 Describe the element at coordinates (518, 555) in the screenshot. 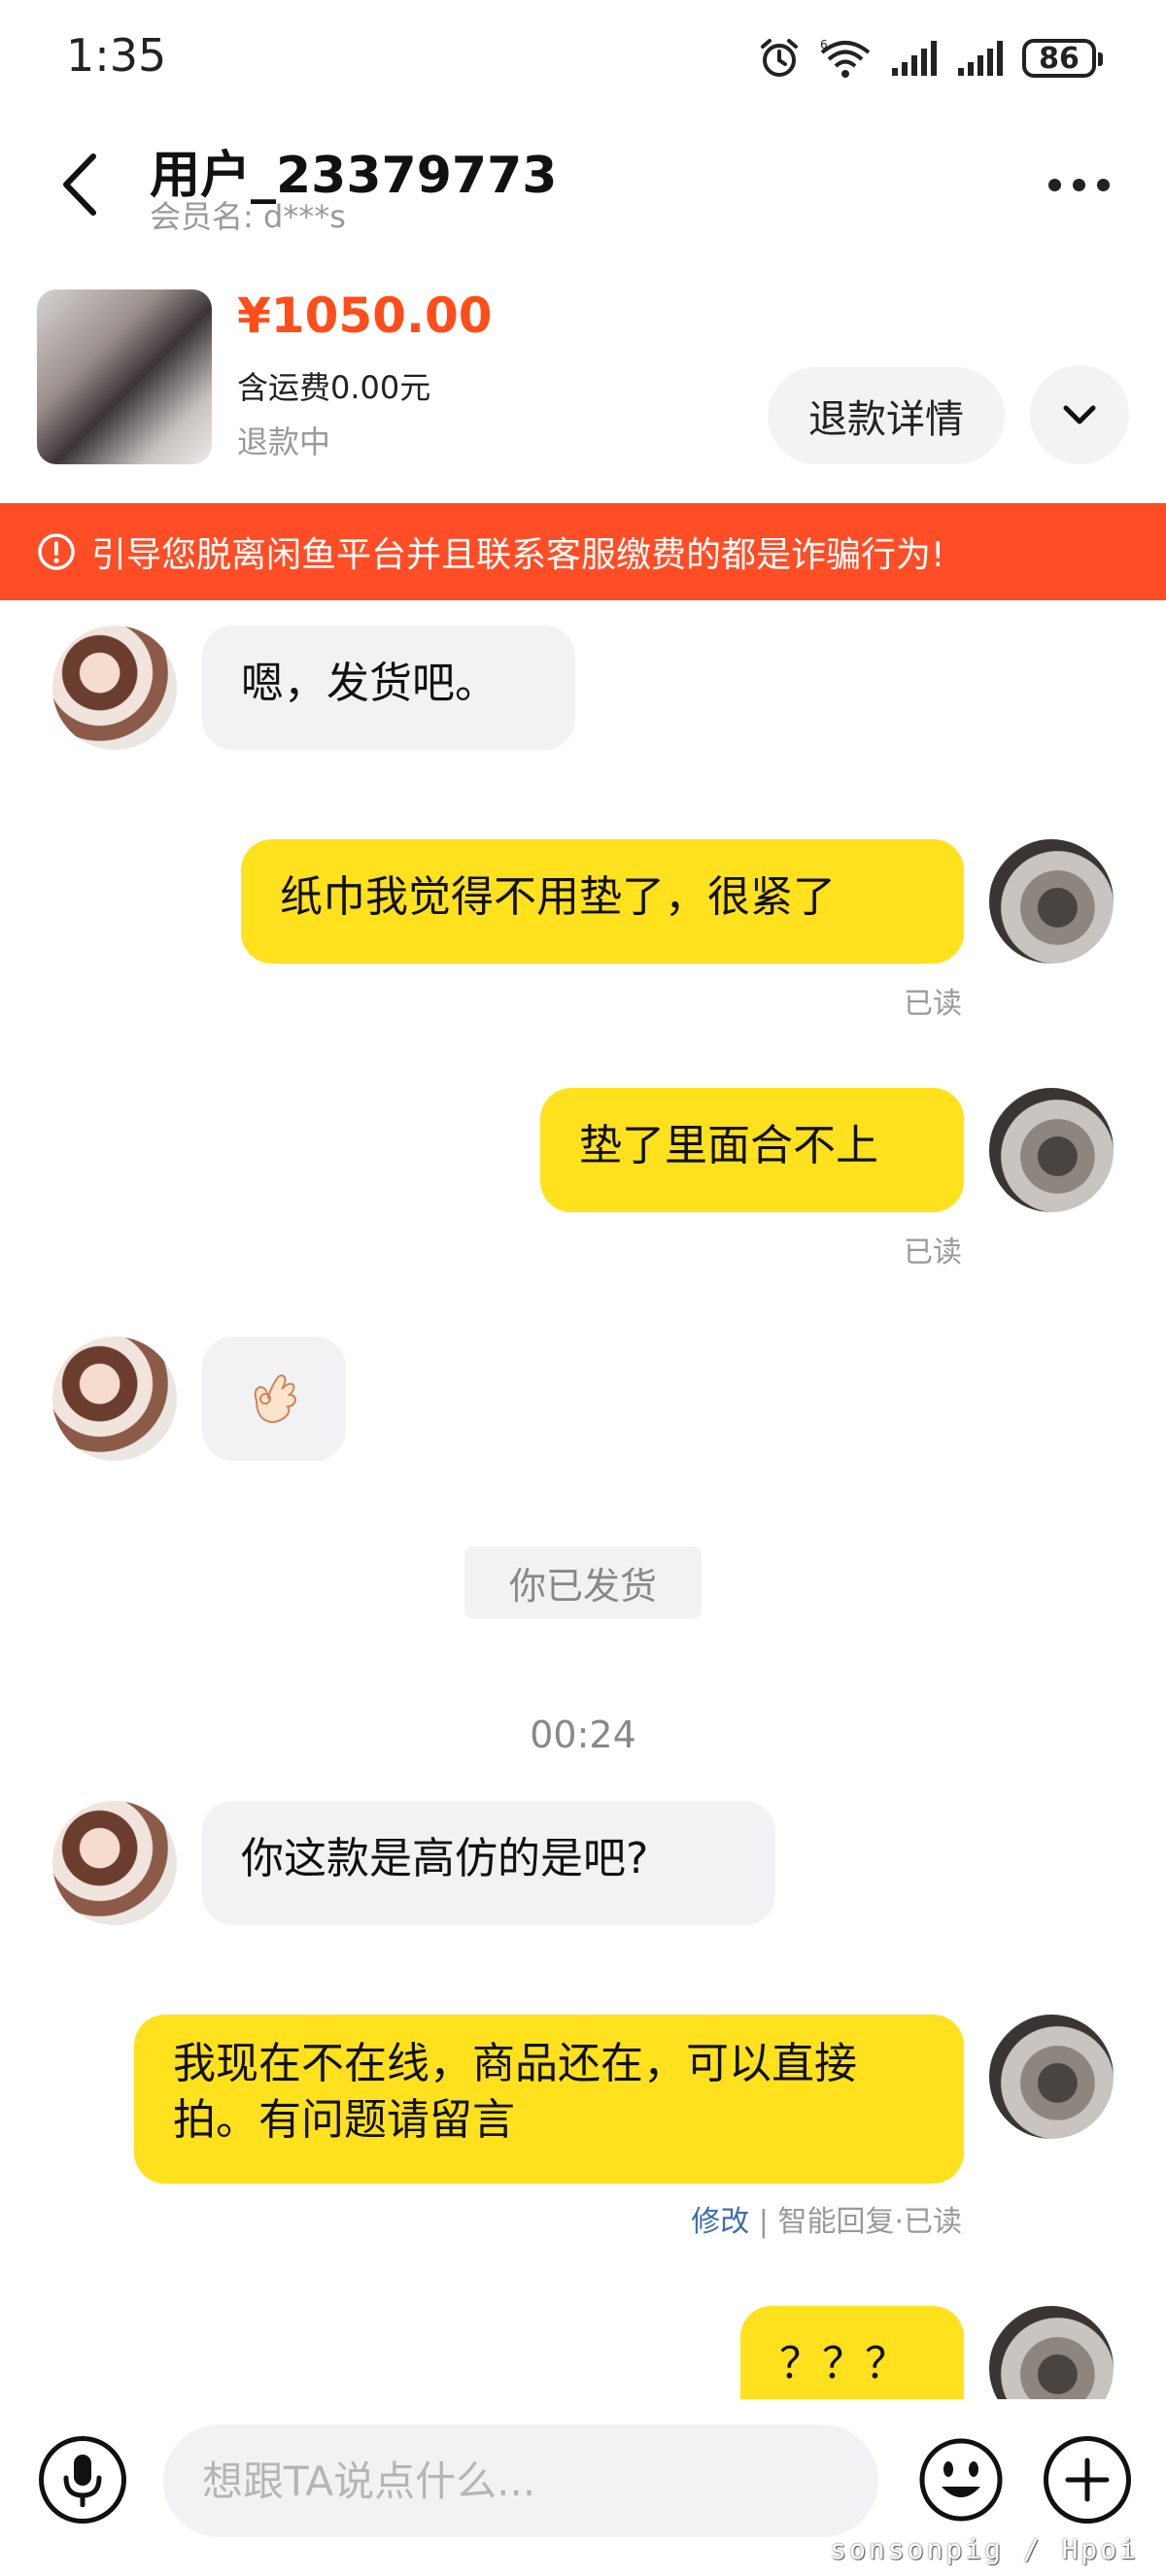

I see `warning-text: 引导您脱离闲鱼平台并且联系客服缴费的都是诈骗行为!` at that location.